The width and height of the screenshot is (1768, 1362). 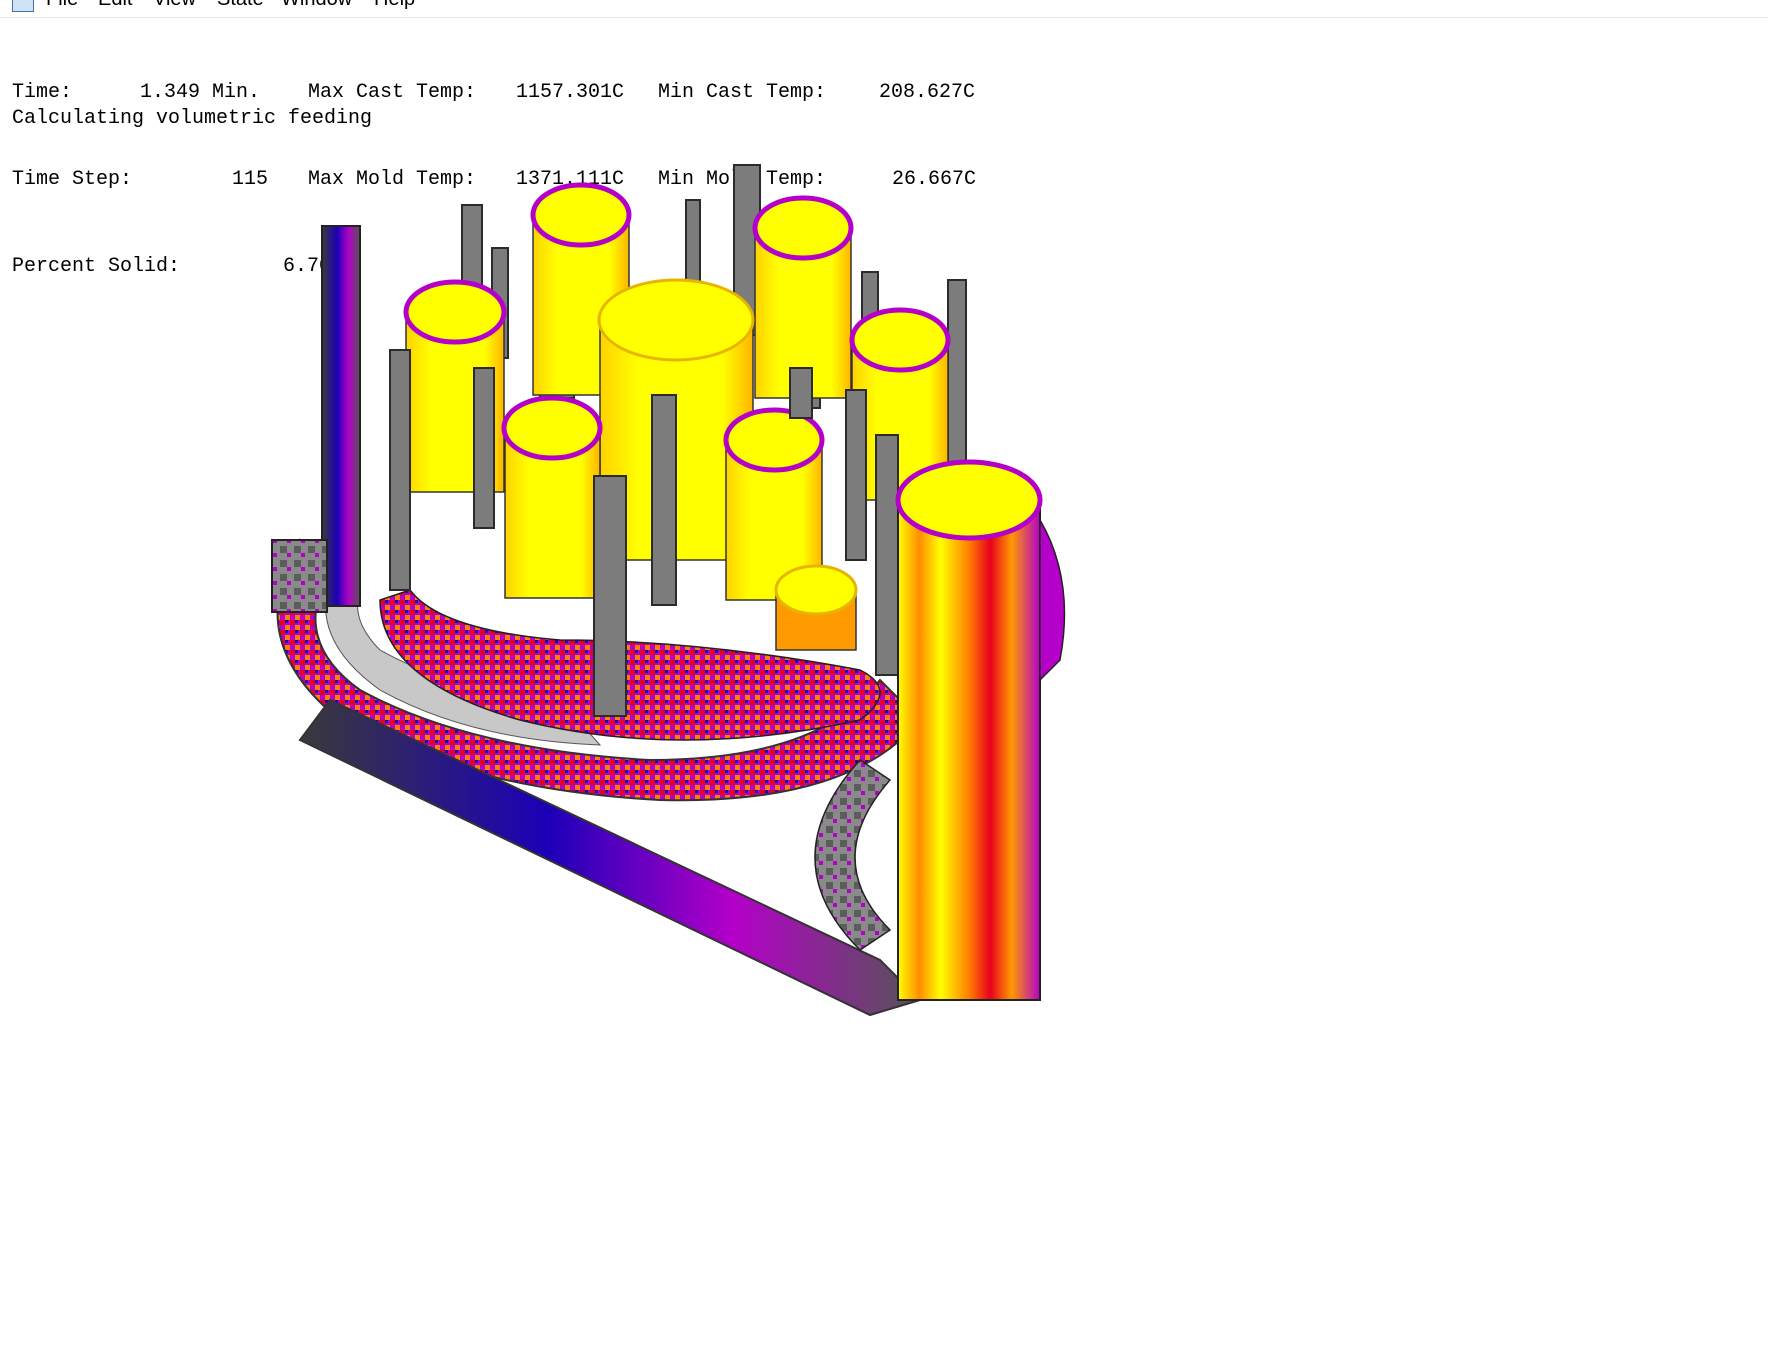 I want to click on main-riser, so click(x=980, y=730).